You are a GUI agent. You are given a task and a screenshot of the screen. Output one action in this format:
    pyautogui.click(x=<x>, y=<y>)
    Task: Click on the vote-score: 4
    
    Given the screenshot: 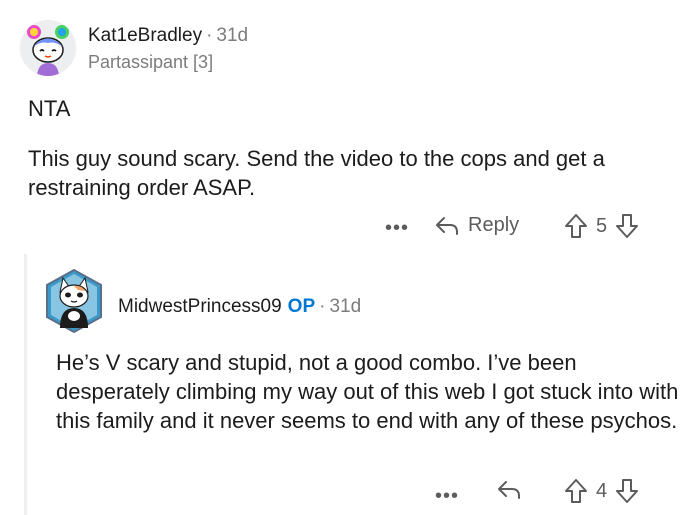 What is the action you would take?
    pyautogui.click(x=602, y=490)
    